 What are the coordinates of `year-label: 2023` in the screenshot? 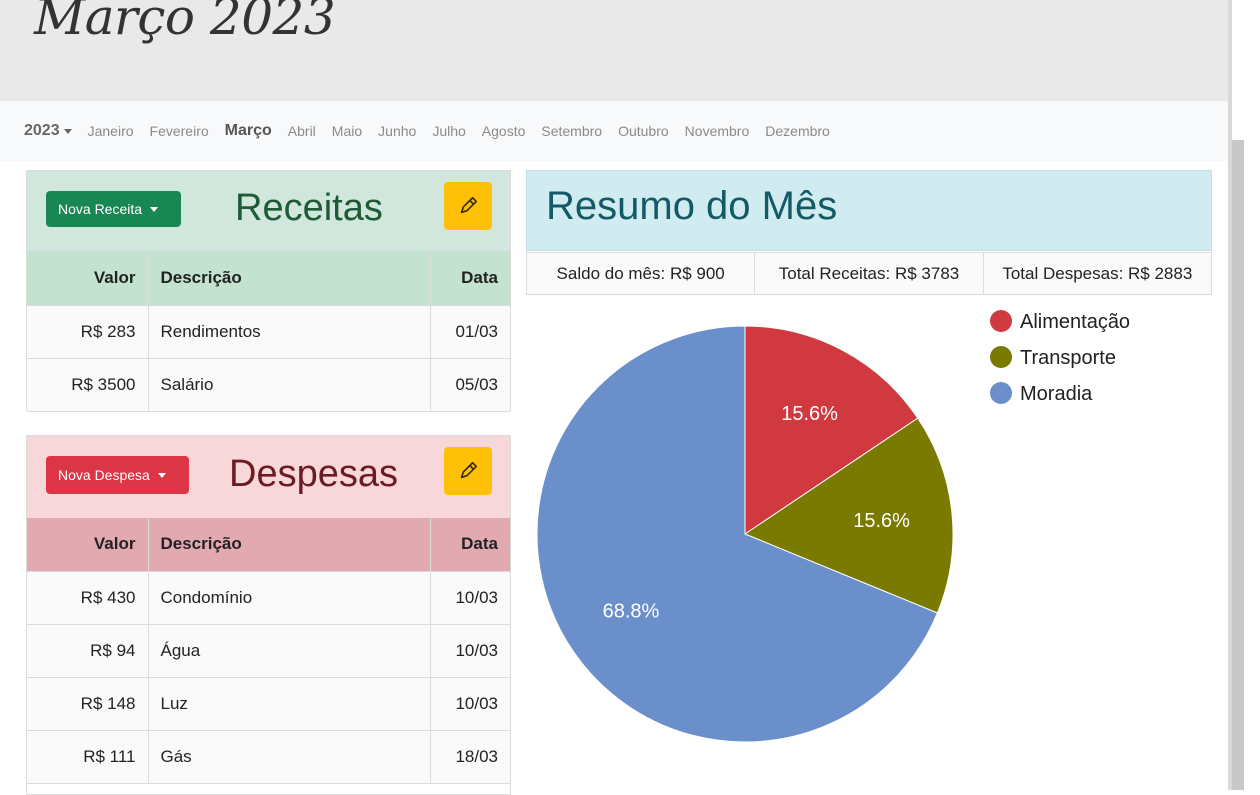 It's located at (42, 130).